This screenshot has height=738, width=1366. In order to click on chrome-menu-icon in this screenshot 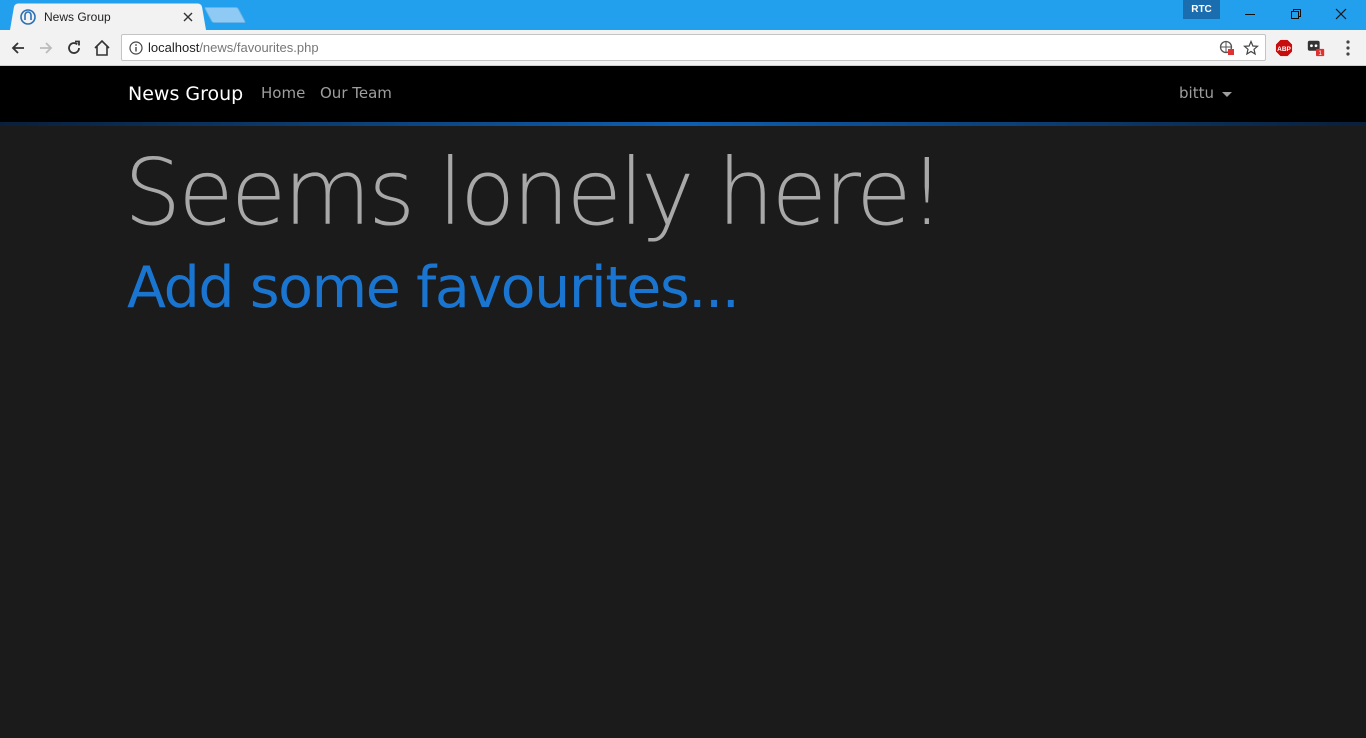, I will do `click(1348, 48)`.